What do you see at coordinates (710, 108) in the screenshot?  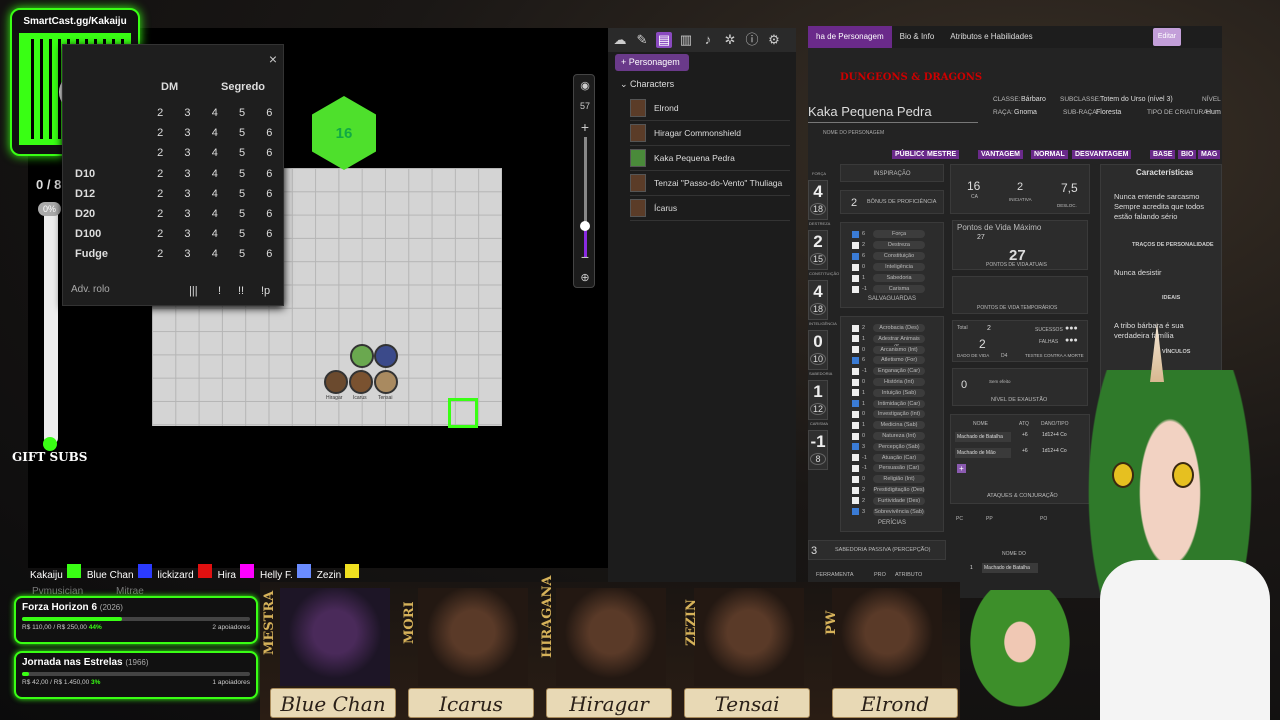 I see `character-row: Elrond` at bounding box center [710, 108].